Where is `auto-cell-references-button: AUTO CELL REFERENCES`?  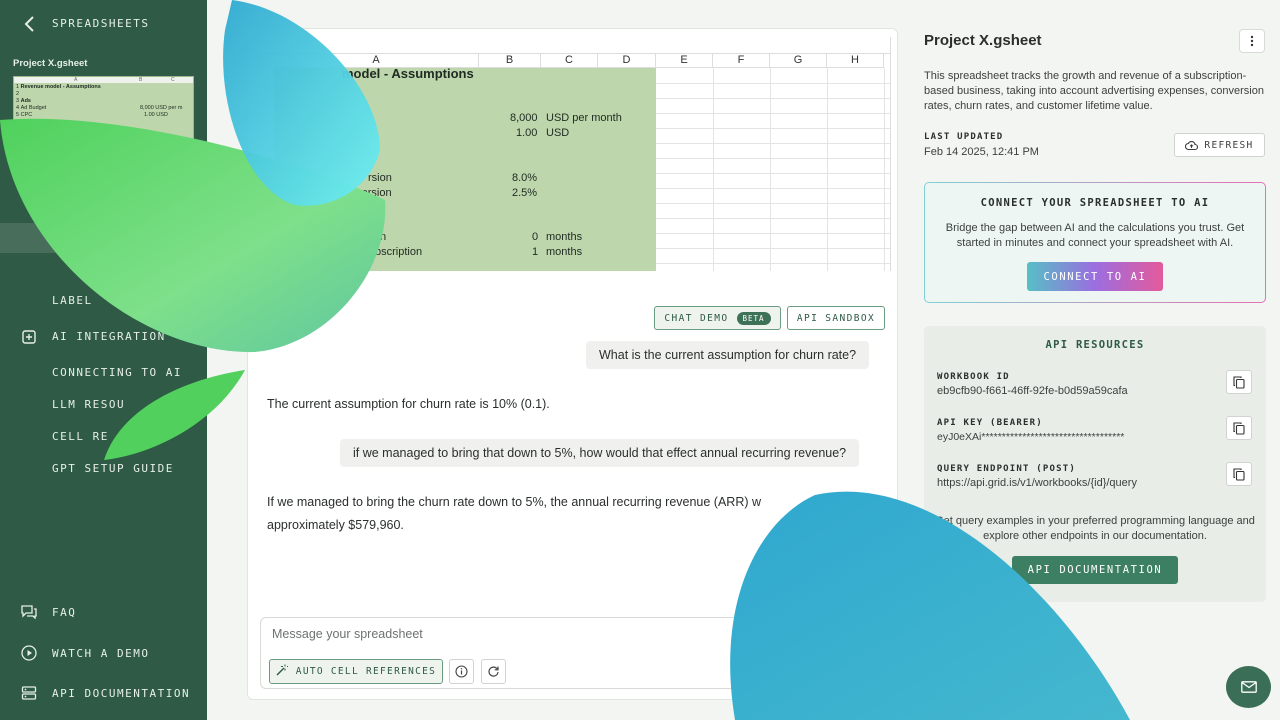
auto-cell-references-button: AUTO CELL REFERENCES is located at coordinates (356, 671).